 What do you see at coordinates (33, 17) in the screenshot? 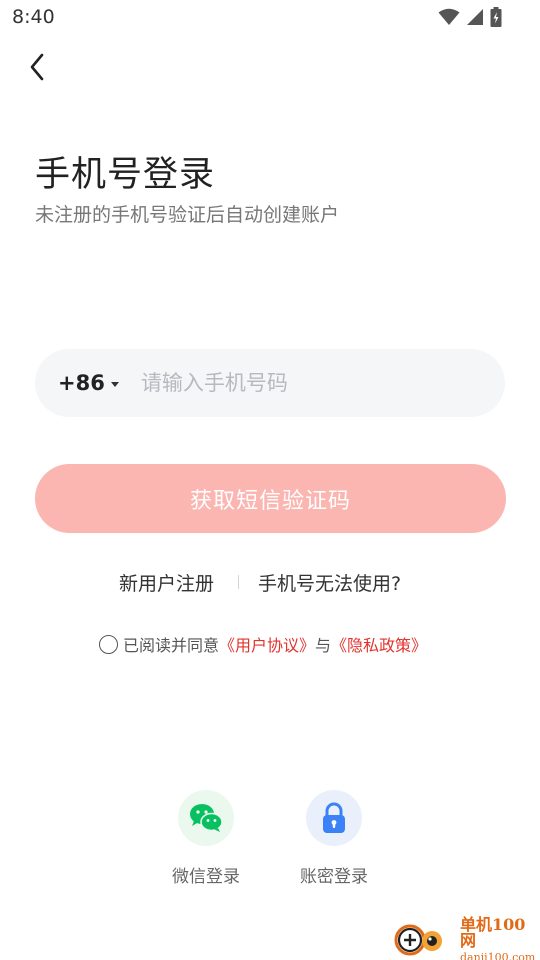
I see `status-time: 8:40` at bounding box center [33, 17].